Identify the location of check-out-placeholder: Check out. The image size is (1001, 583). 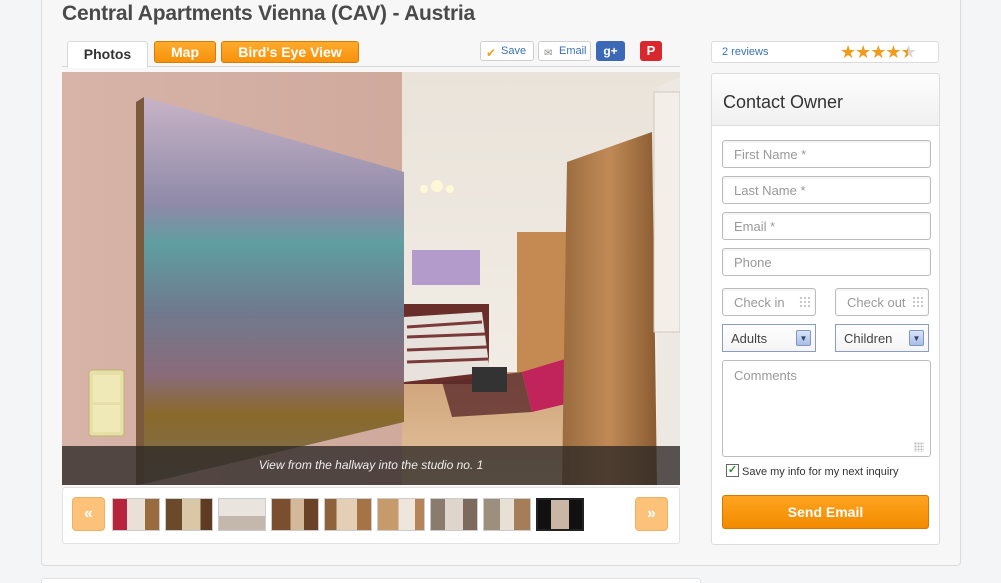
(876, 302).